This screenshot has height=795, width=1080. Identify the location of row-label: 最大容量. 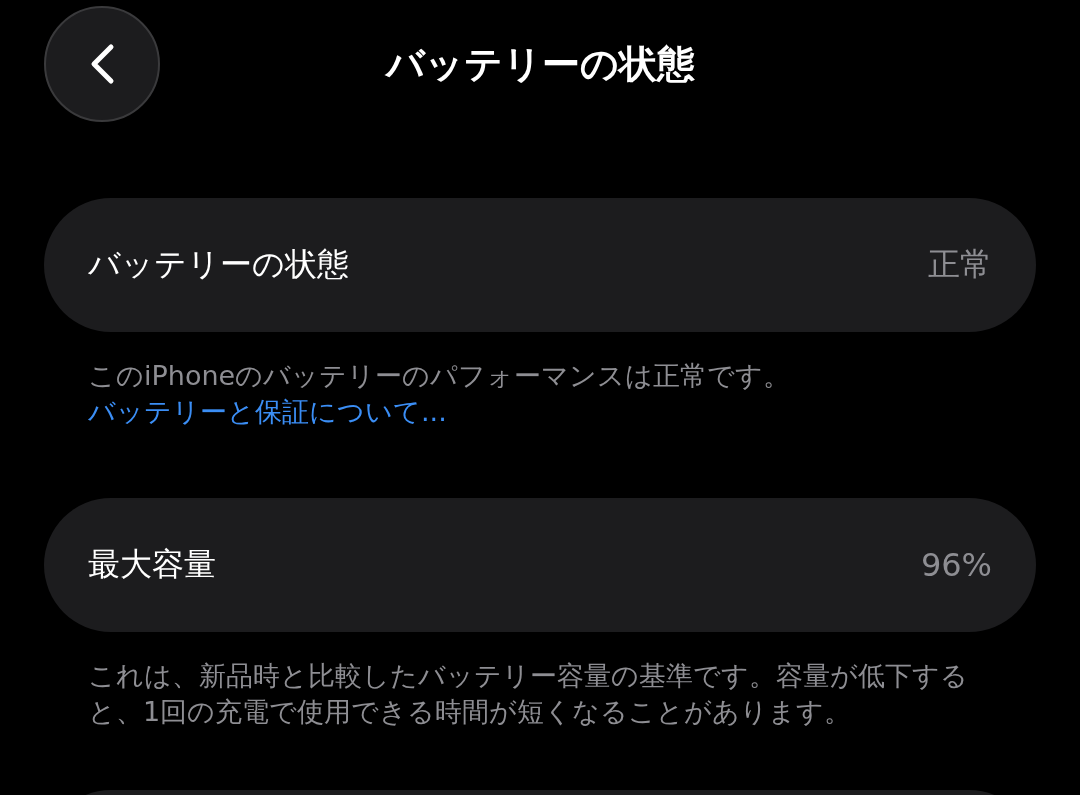
(152, 564).